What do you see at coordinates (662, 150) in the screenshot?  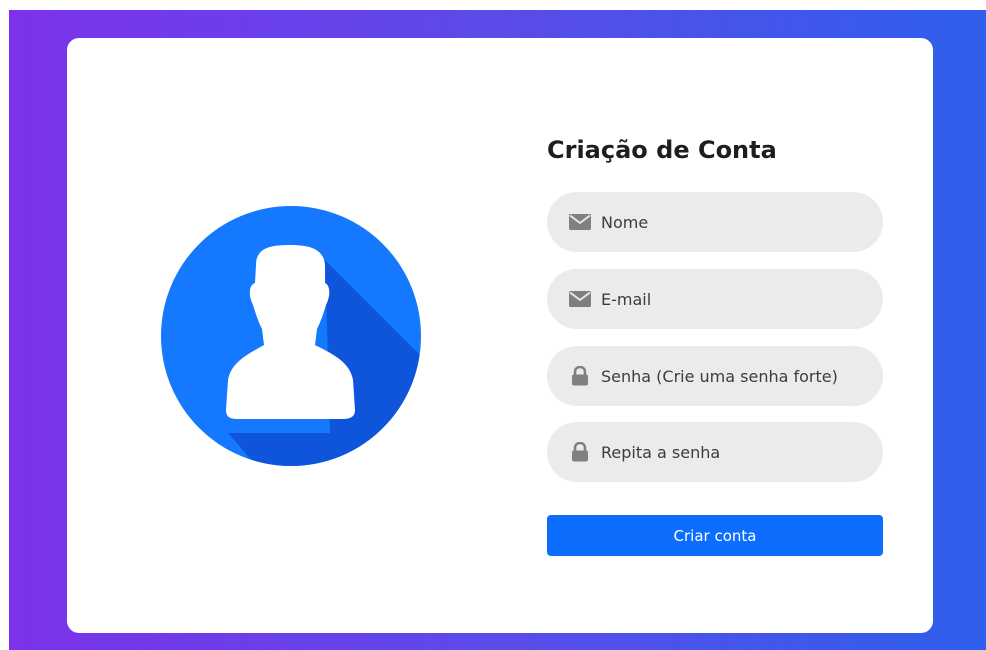 I see `form-title: Criação de Conta` at bounding box center [662, 150].